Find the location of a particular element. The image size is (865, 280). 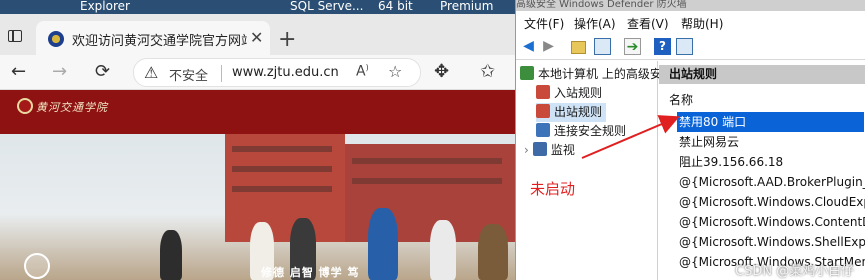

watermark-text: CSDN @菜鸡小白仔 is located at coordinates (795, 271).